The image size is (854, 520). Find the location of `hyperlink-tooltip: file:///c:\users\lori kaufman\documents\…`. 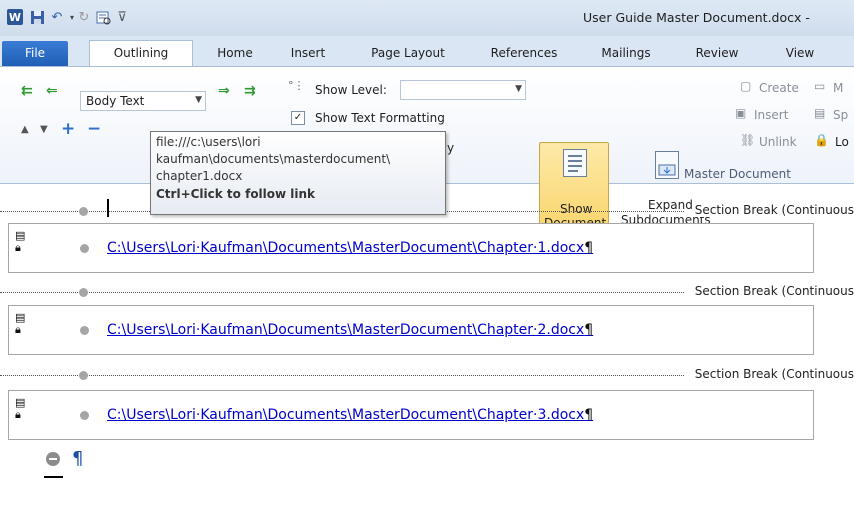

hyperlink-tooltip: file:///c:\users\lori kaufman\documents\… is located at coordinates (298, 173).